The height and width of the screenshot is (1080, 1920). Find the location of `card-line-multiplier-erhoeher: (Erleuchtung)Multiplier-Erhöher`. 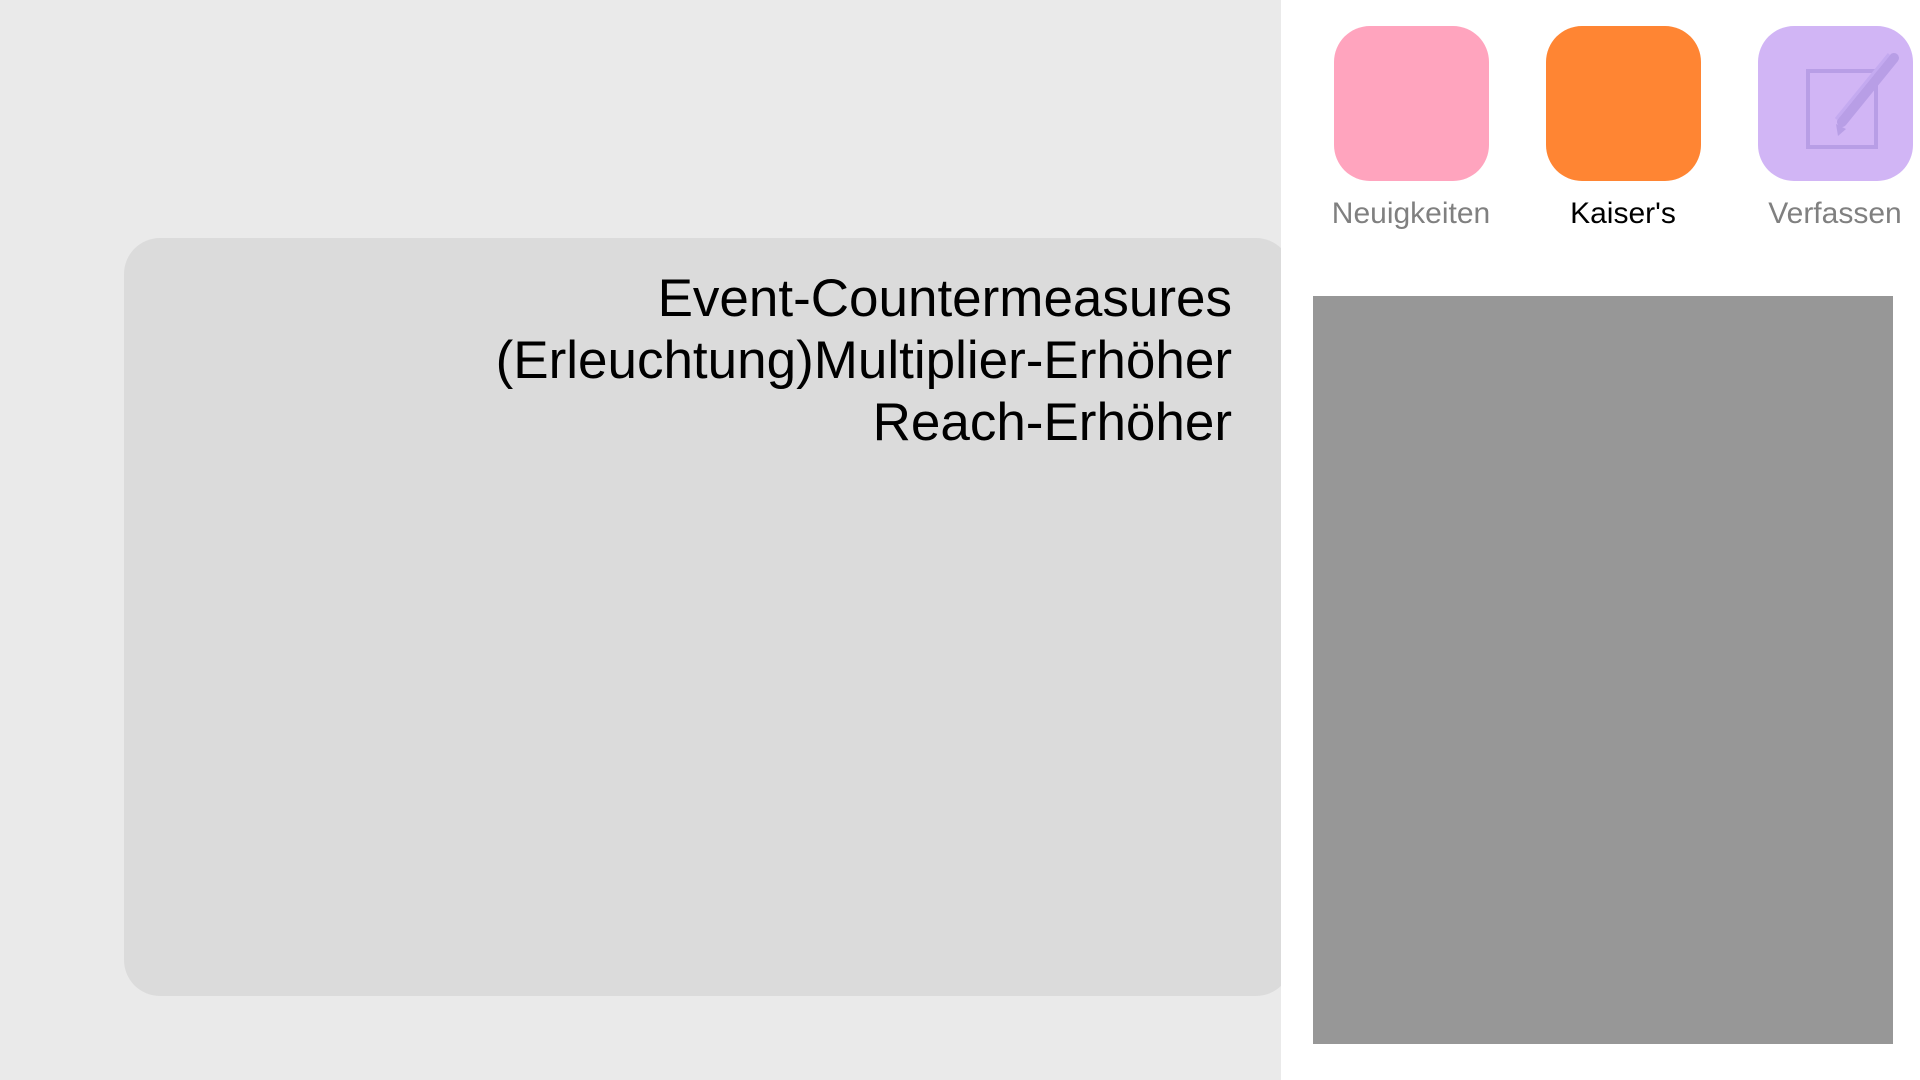

card-line-multiplier-erhoeher: (Erleuchtung)Multiplier-Erhöher is located at coordinates (863, 360).